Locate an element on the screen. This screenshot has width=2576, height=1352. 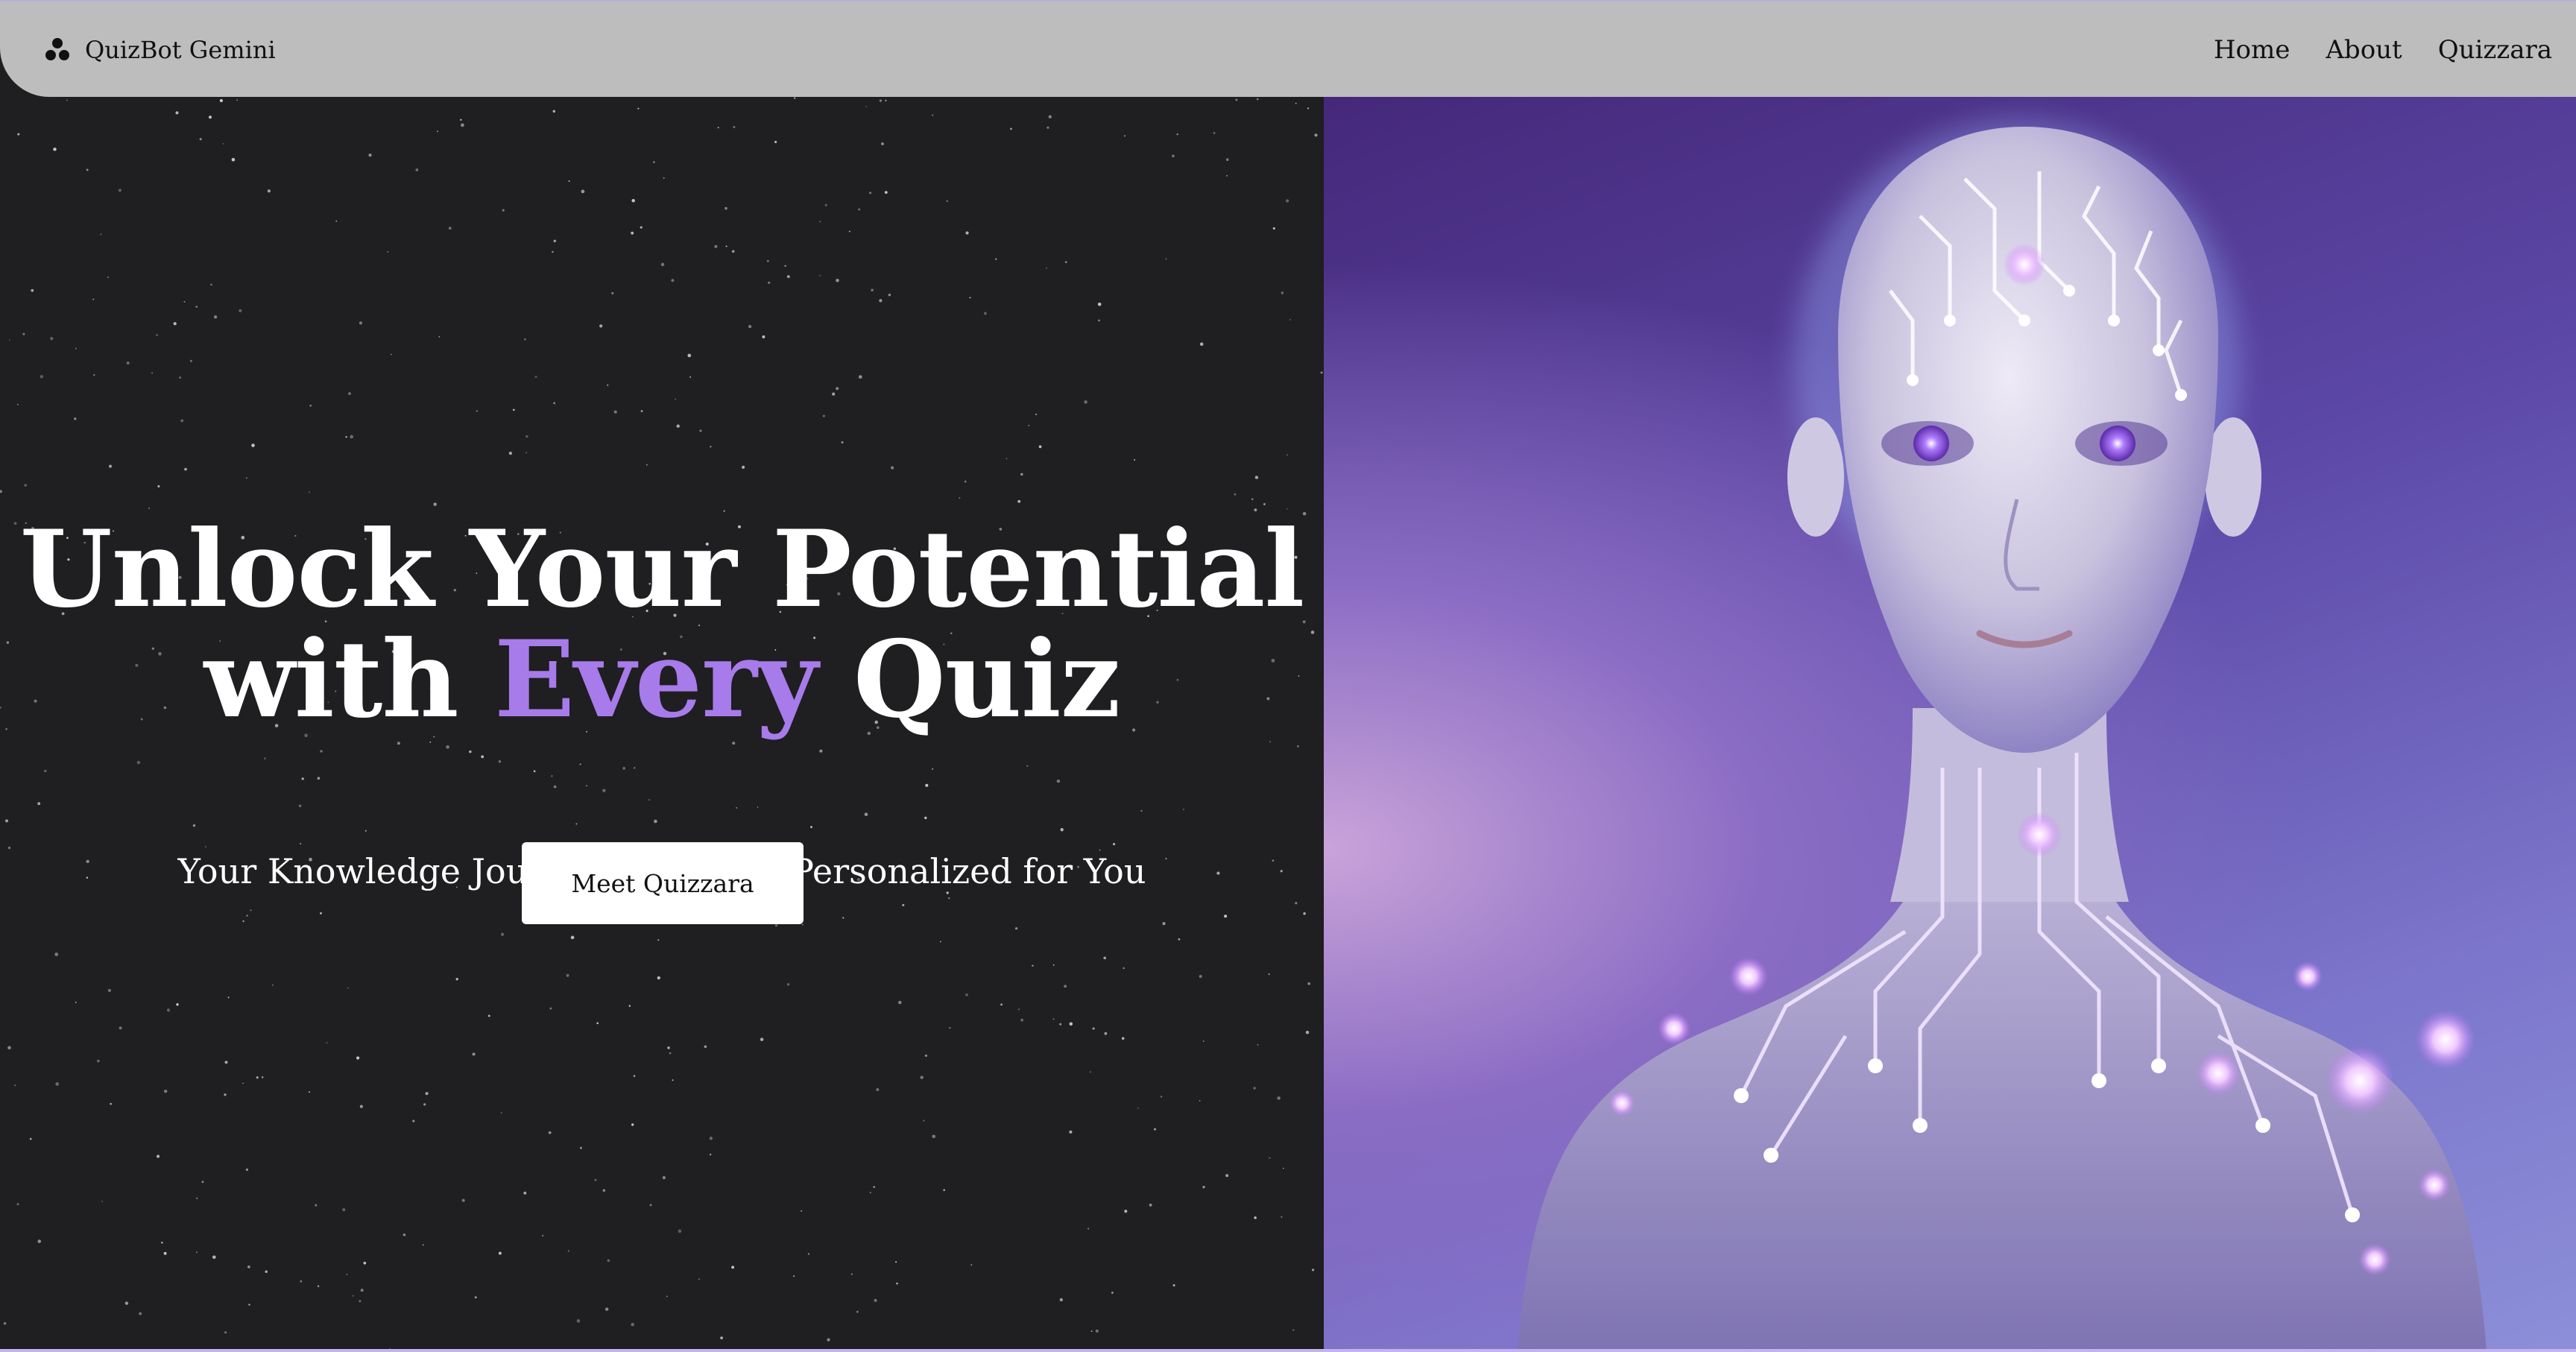
meet-quizzara-button: Meet Quizzara is located at coordinates (663, 883).